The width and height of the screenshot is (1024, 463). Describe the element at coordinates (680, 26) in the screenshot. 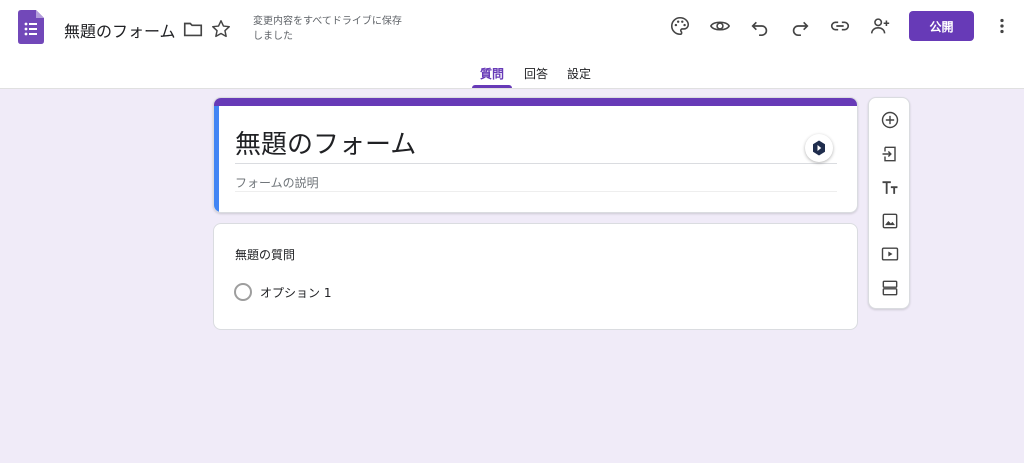

I see `palette-icon` at that location.